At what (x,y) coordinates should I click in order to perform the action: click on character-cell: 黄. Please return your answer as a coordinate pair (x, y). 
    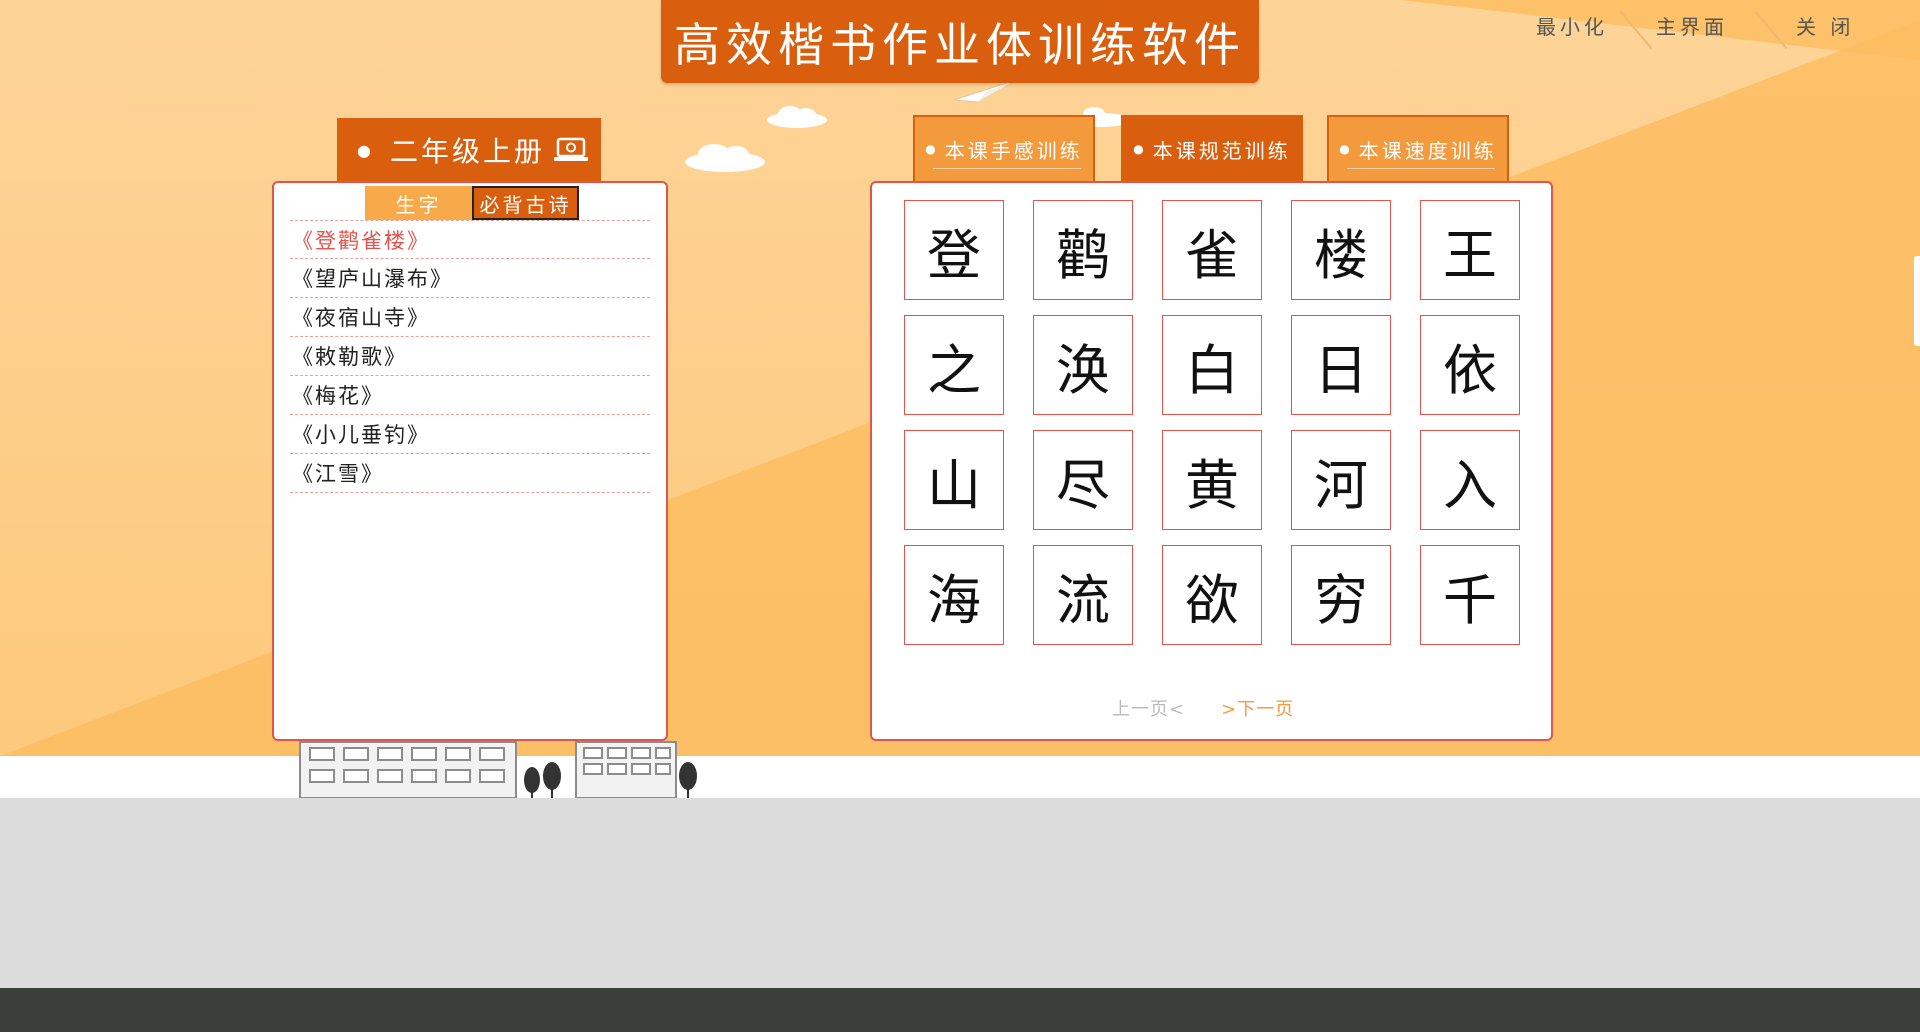
    Looking at the image, I should click on (1212, 480).